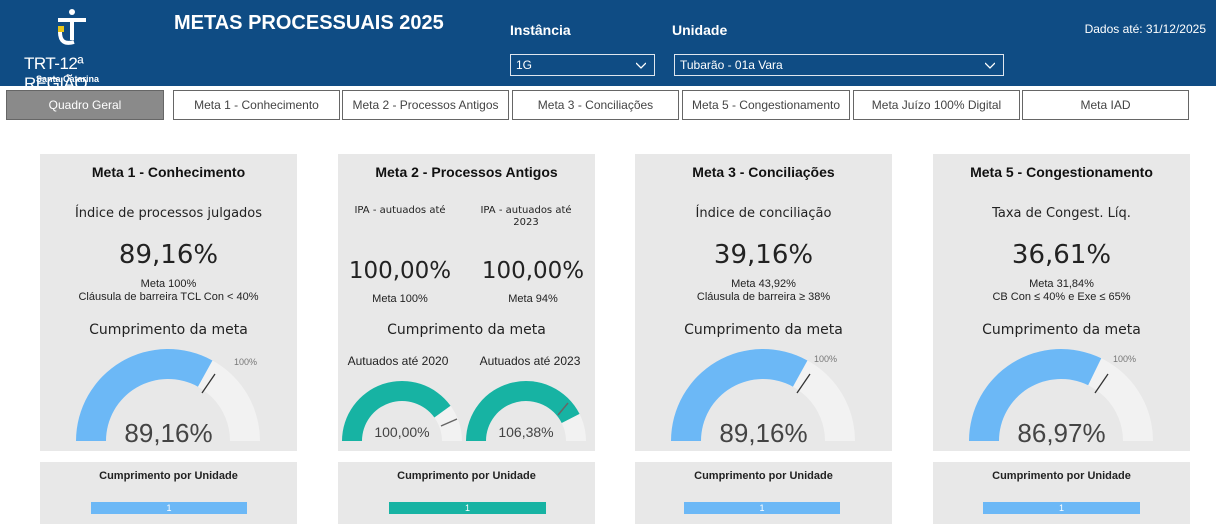  I want to click on meta-line-2: CB Con ≤ 40% e Exe ≤ 65%, so click(1061, 297).